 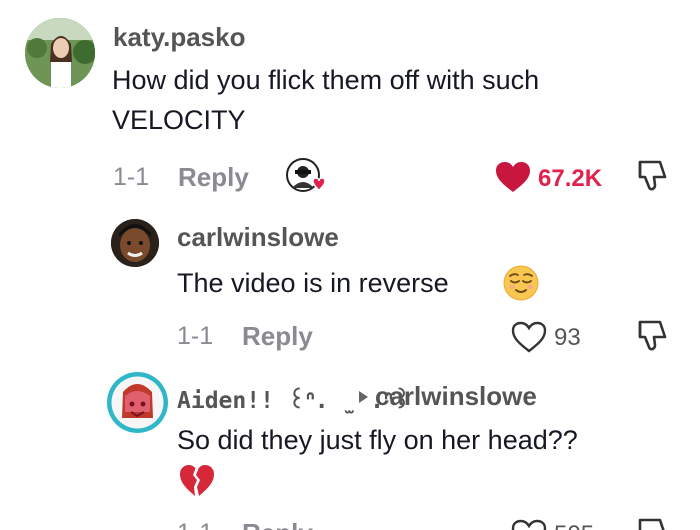 What do you see at coordinates (326, 80) in the screenshot?
I see `comment-text-line-1: How did you flick them off with such` at bounding box center [326, 80].